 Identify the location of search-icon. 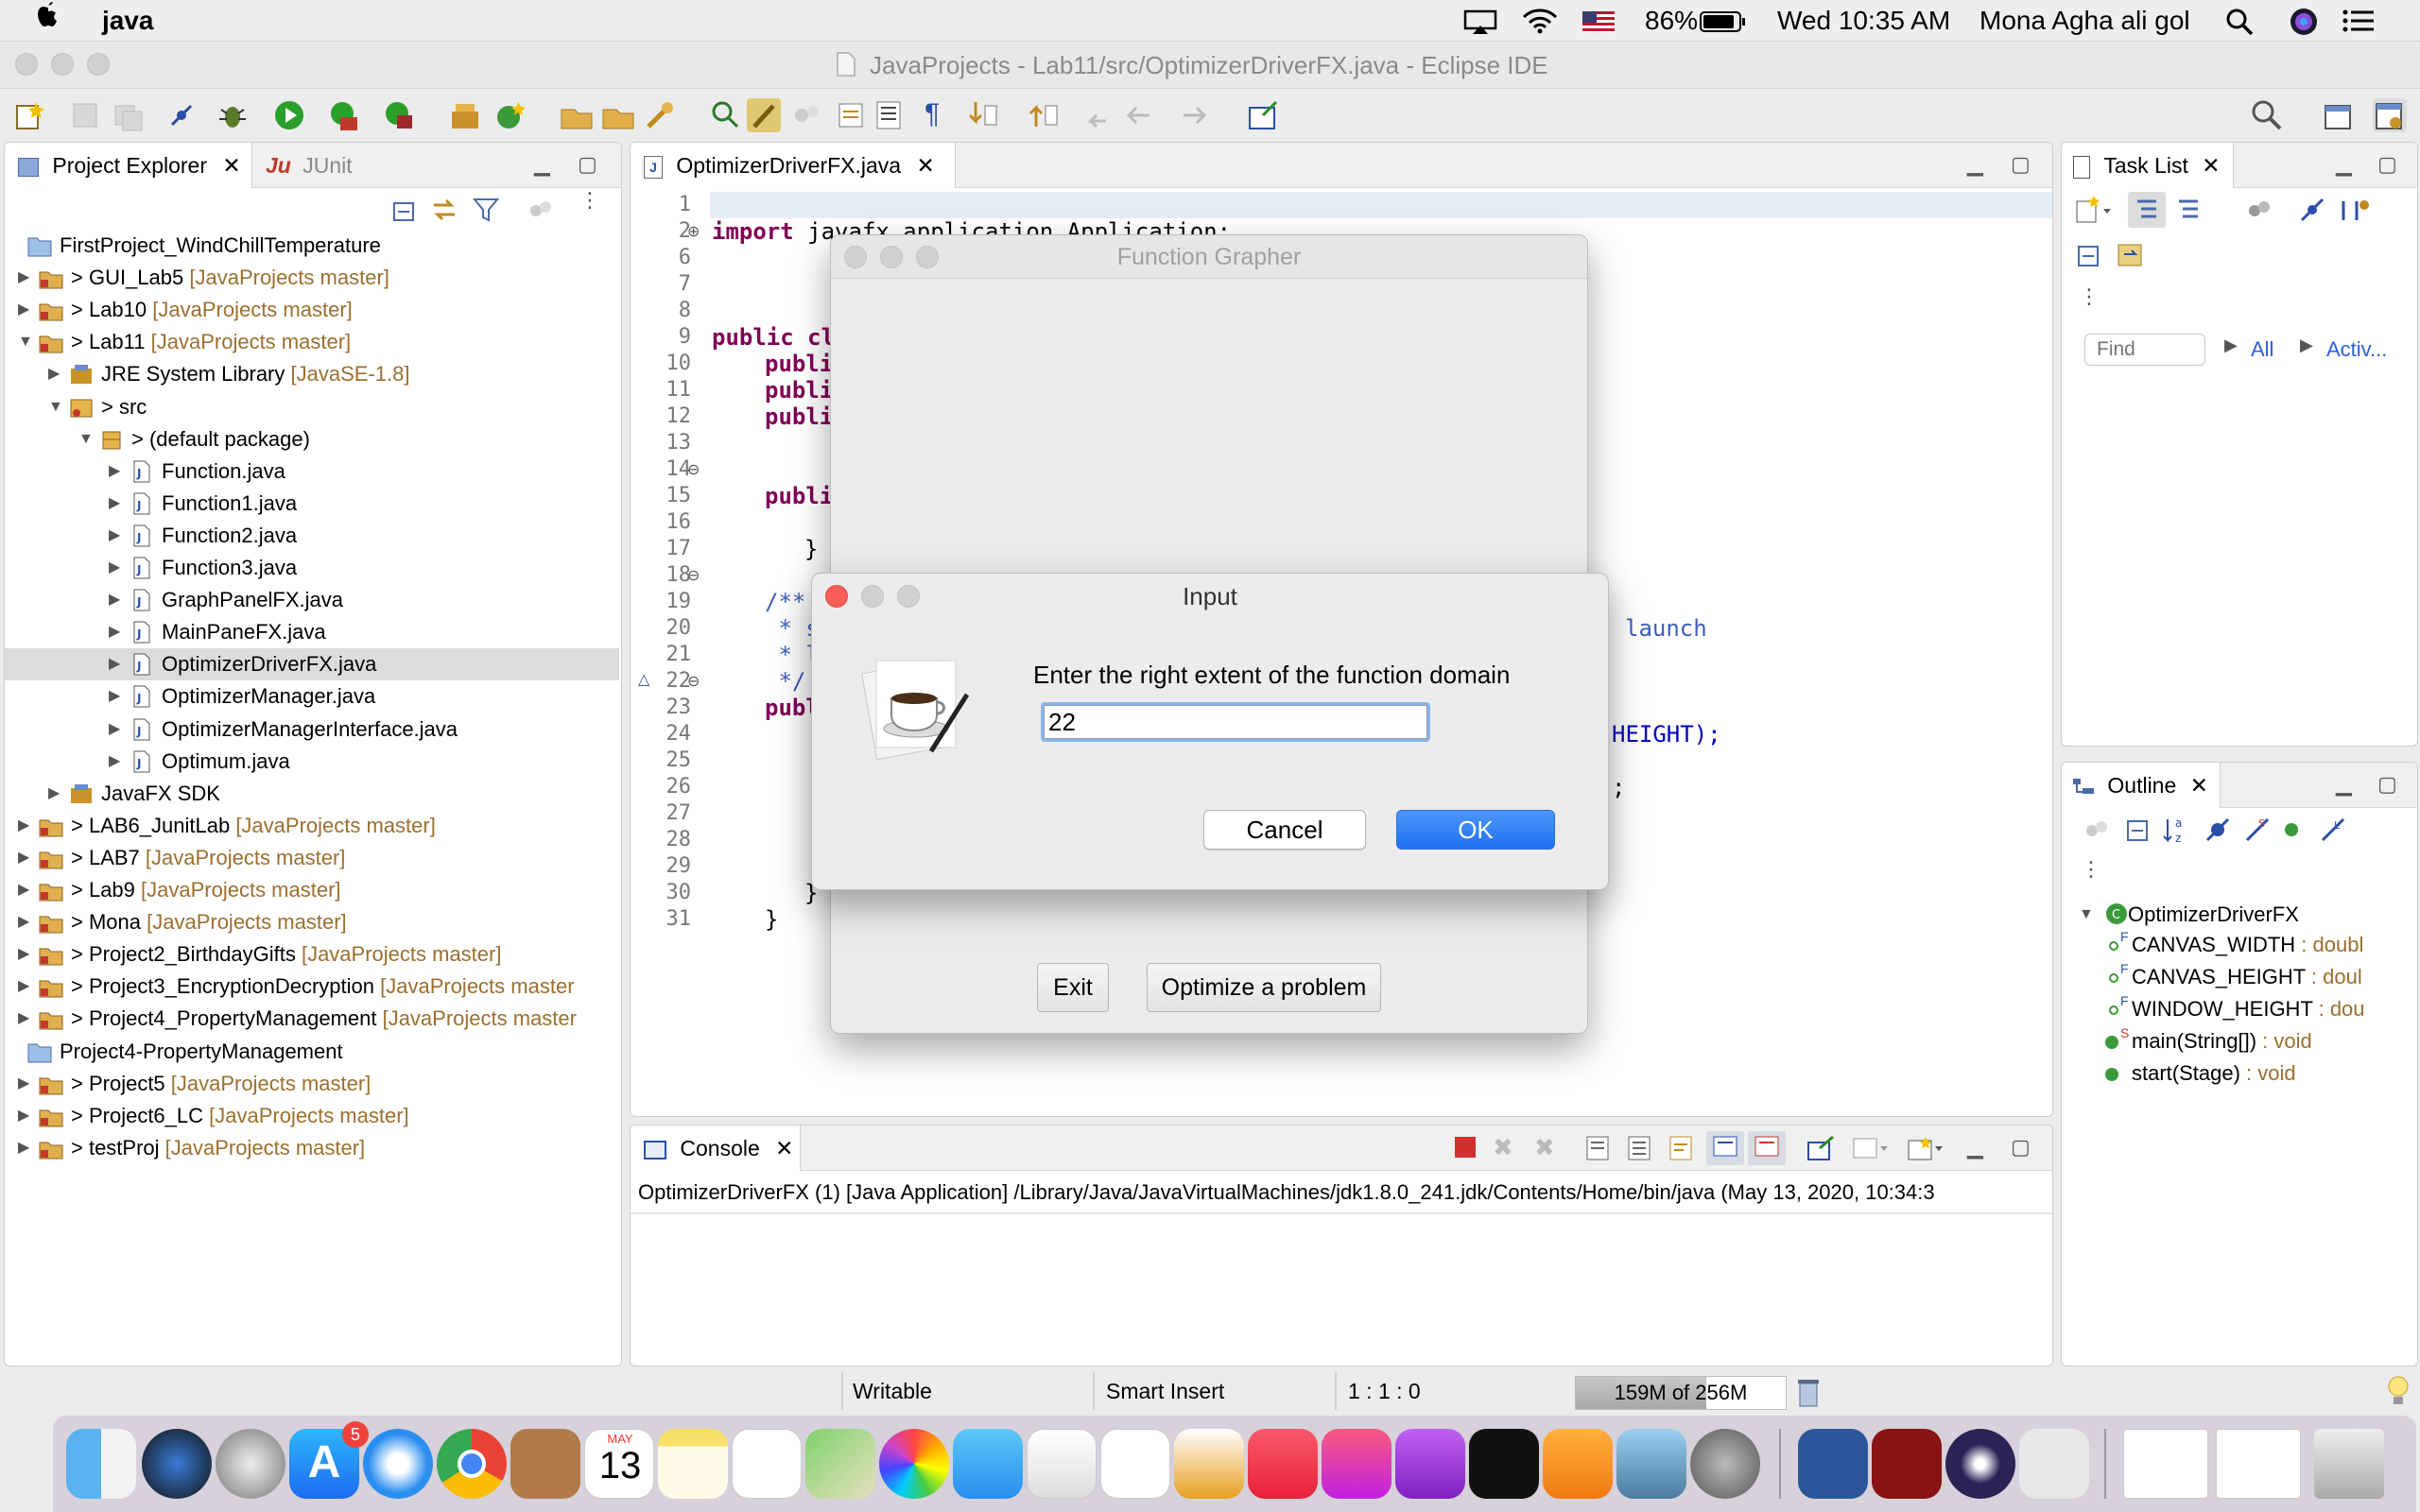
(2267, 115).